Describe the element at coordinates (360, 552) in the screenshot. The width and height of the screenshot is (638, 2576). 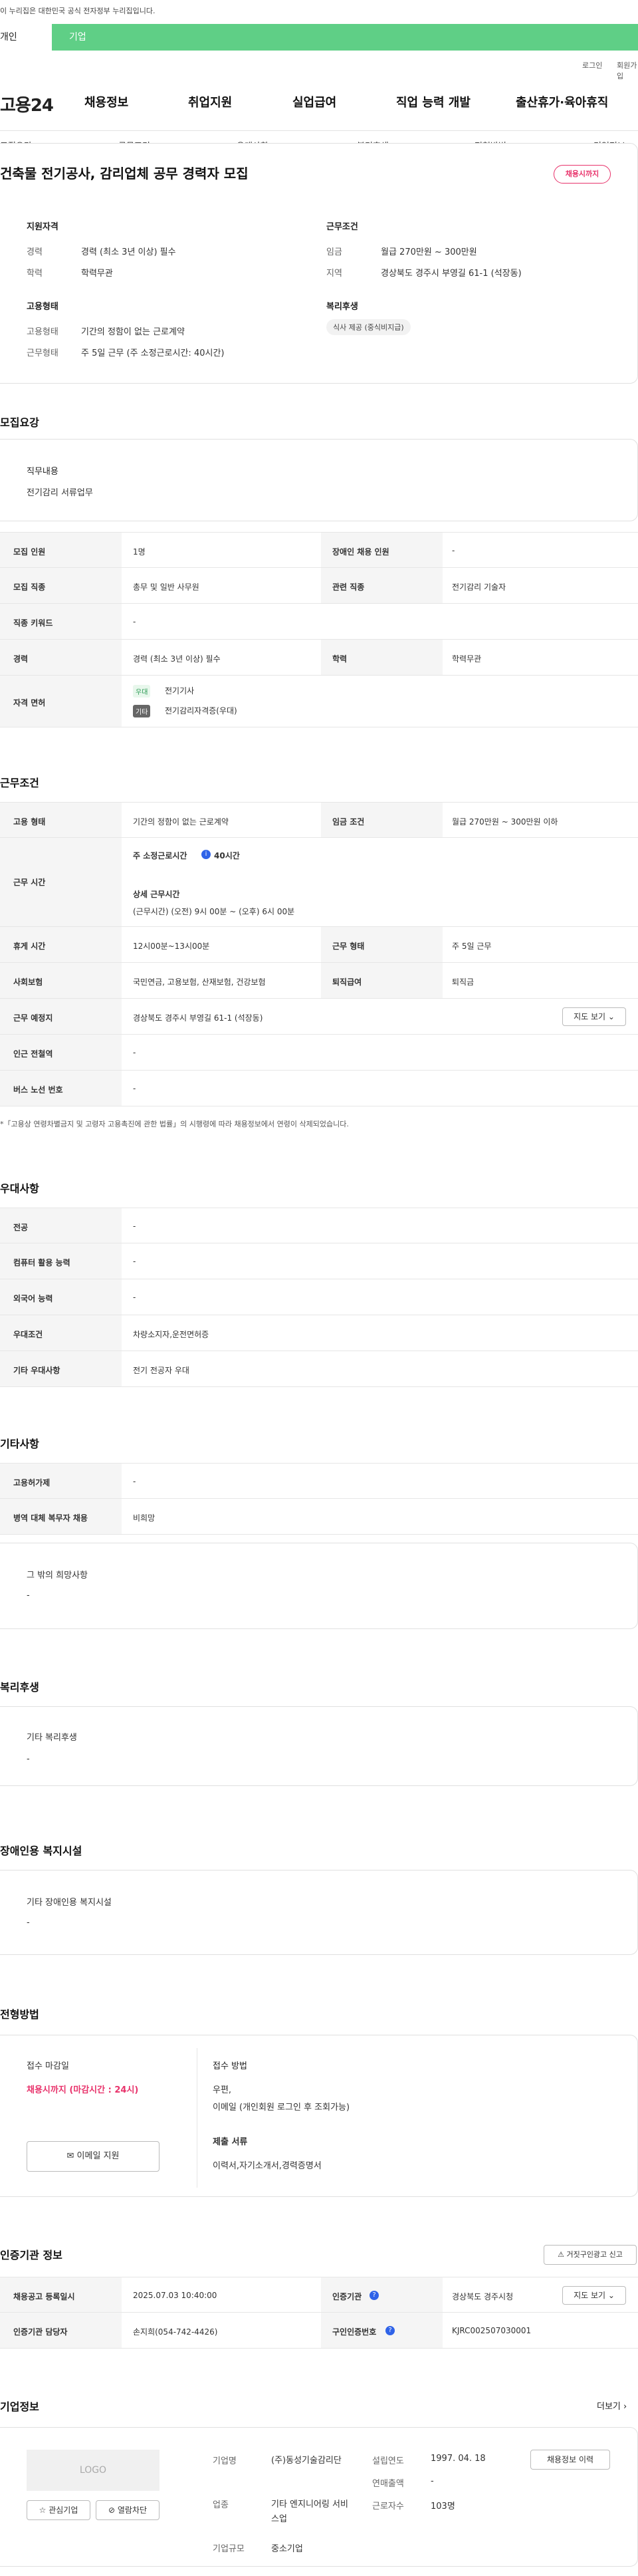
I see `table-header: 장애인 채용 인원` at that location.